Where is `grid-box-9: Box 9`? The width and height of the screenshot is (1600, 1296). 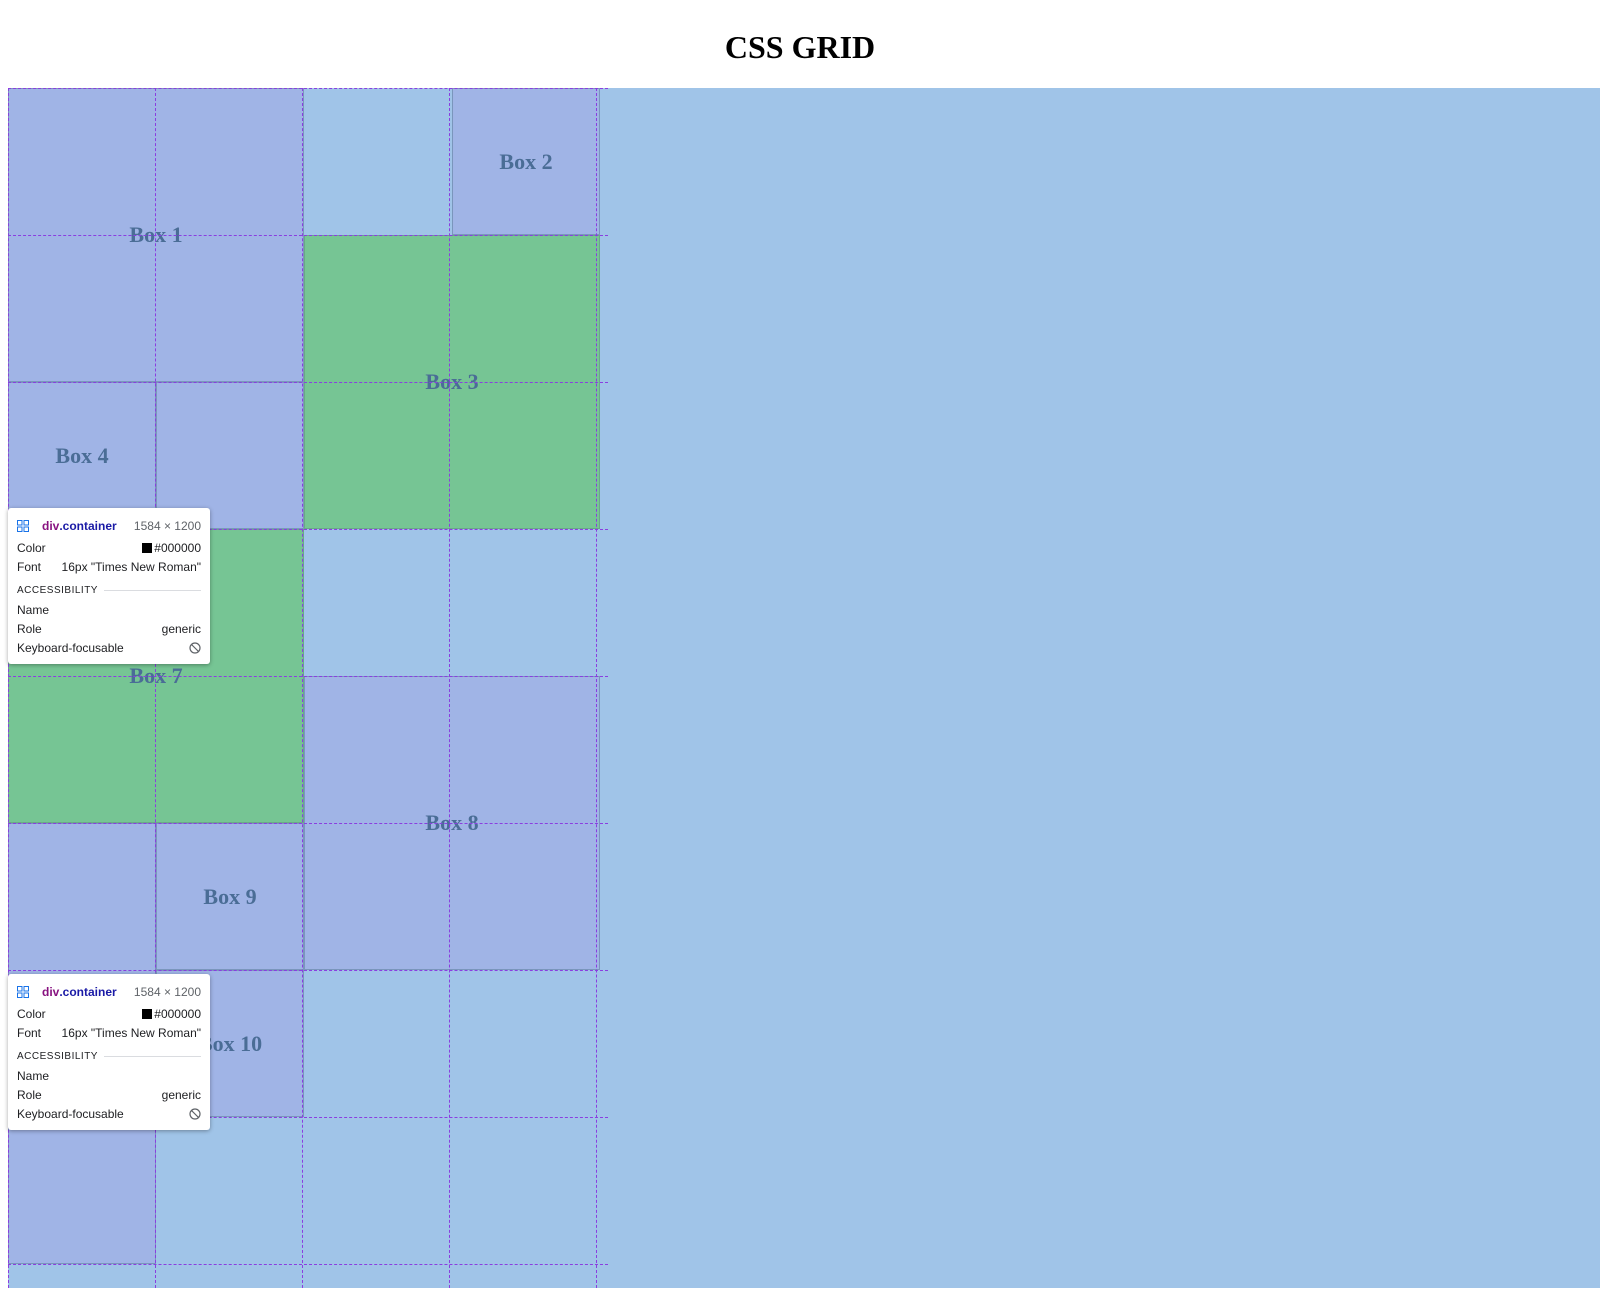
grid-box-9: Box 9 is located at coordinates (230, 896).